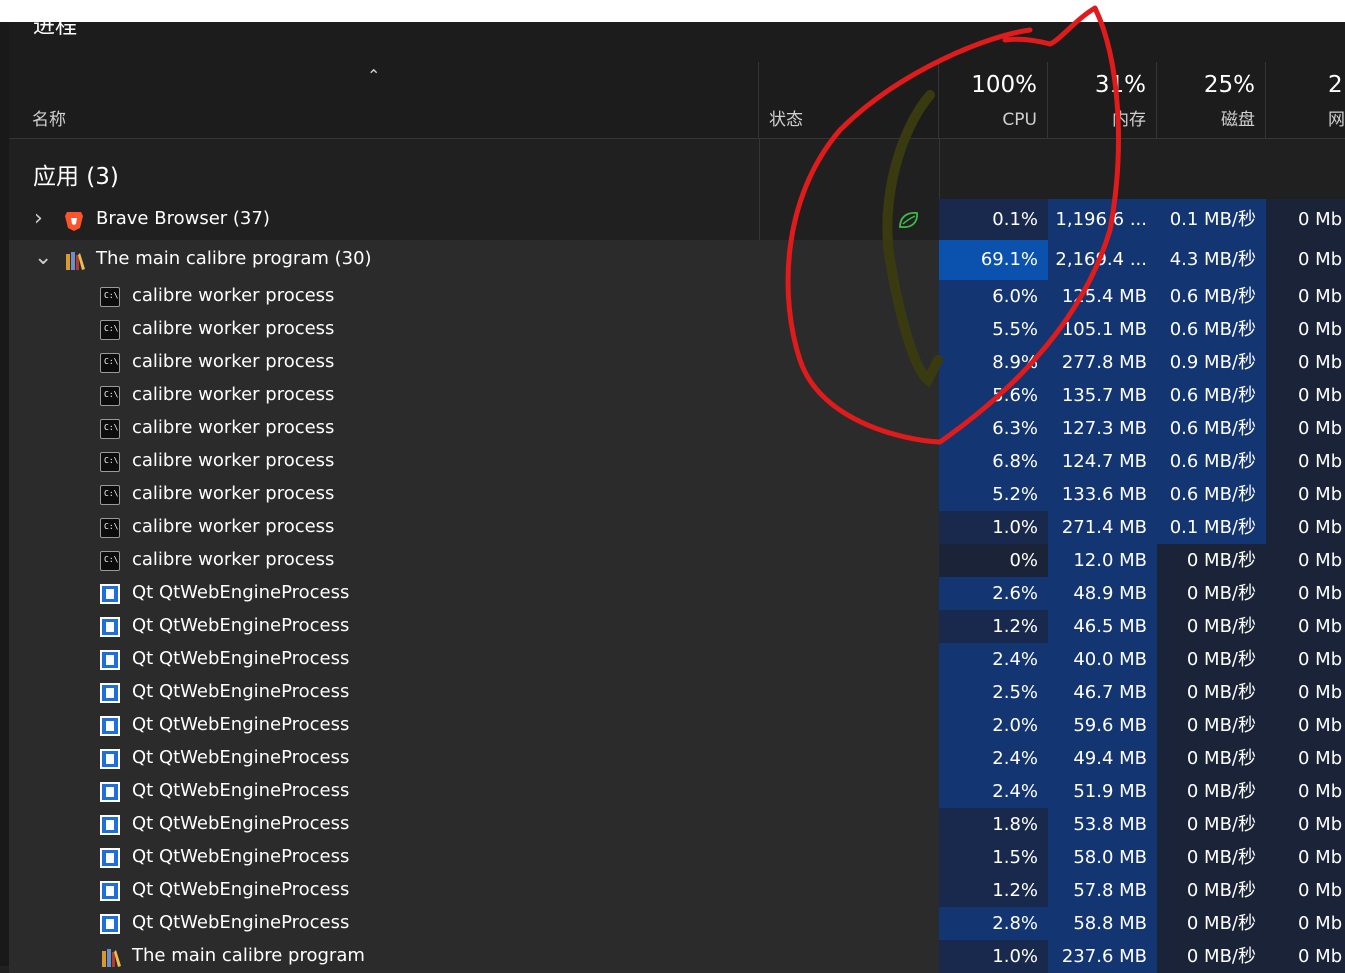  I want to click on page-title: 进程, so click(55, 30).